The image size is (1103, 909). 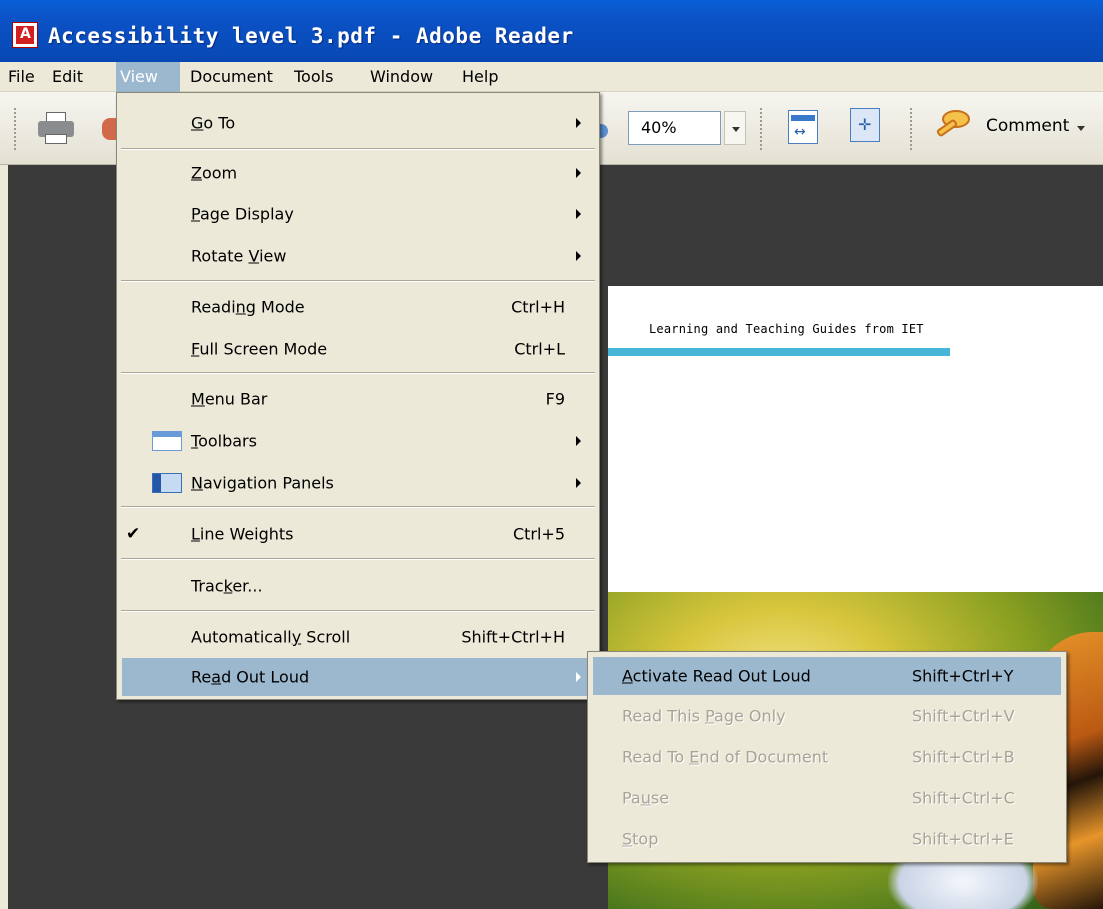 What do you see at coordinates (313, 77) in the screenshot?
I see `menu-tools: Tools` at bounding box center [313, 77].